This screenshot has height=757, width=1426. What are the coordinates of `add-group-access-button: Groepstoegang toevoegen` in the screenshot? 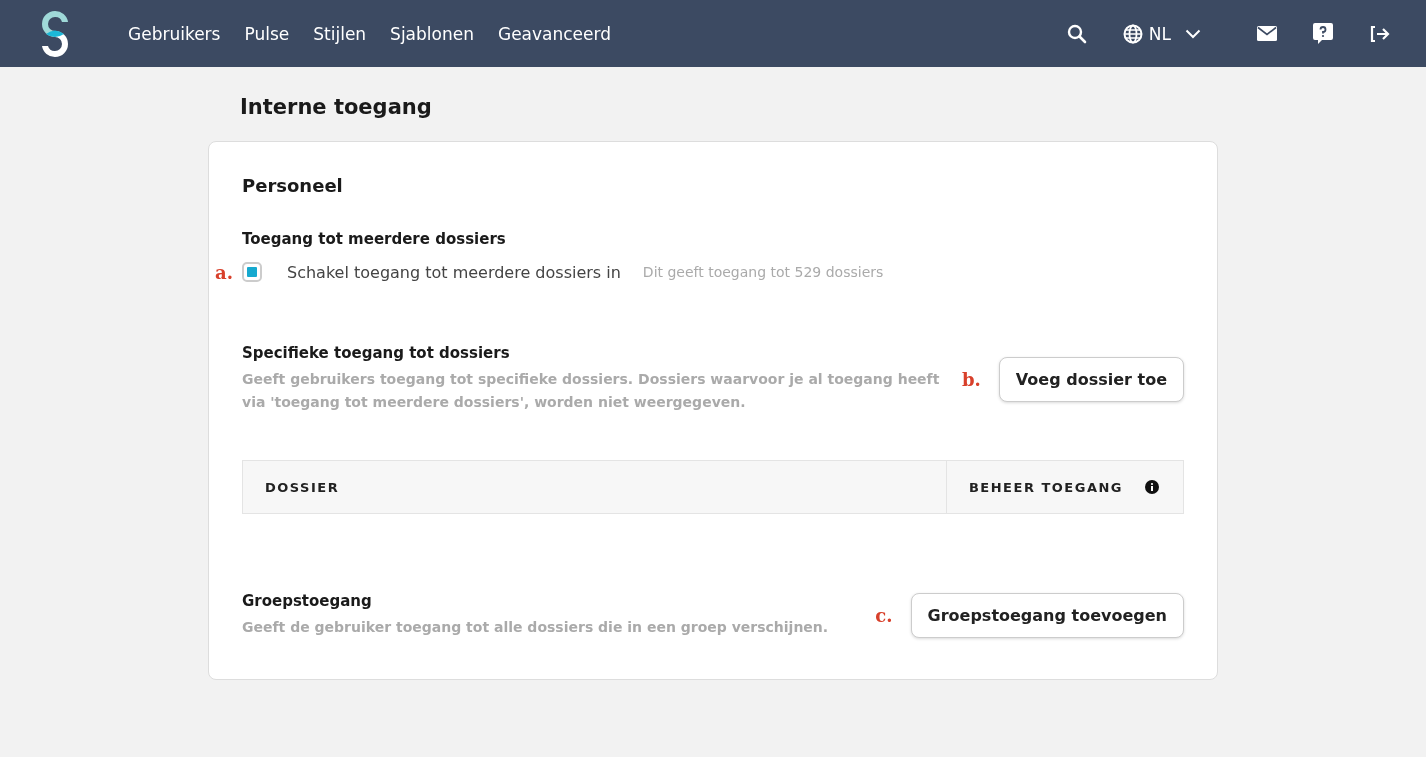 It's located at (1047, 616).